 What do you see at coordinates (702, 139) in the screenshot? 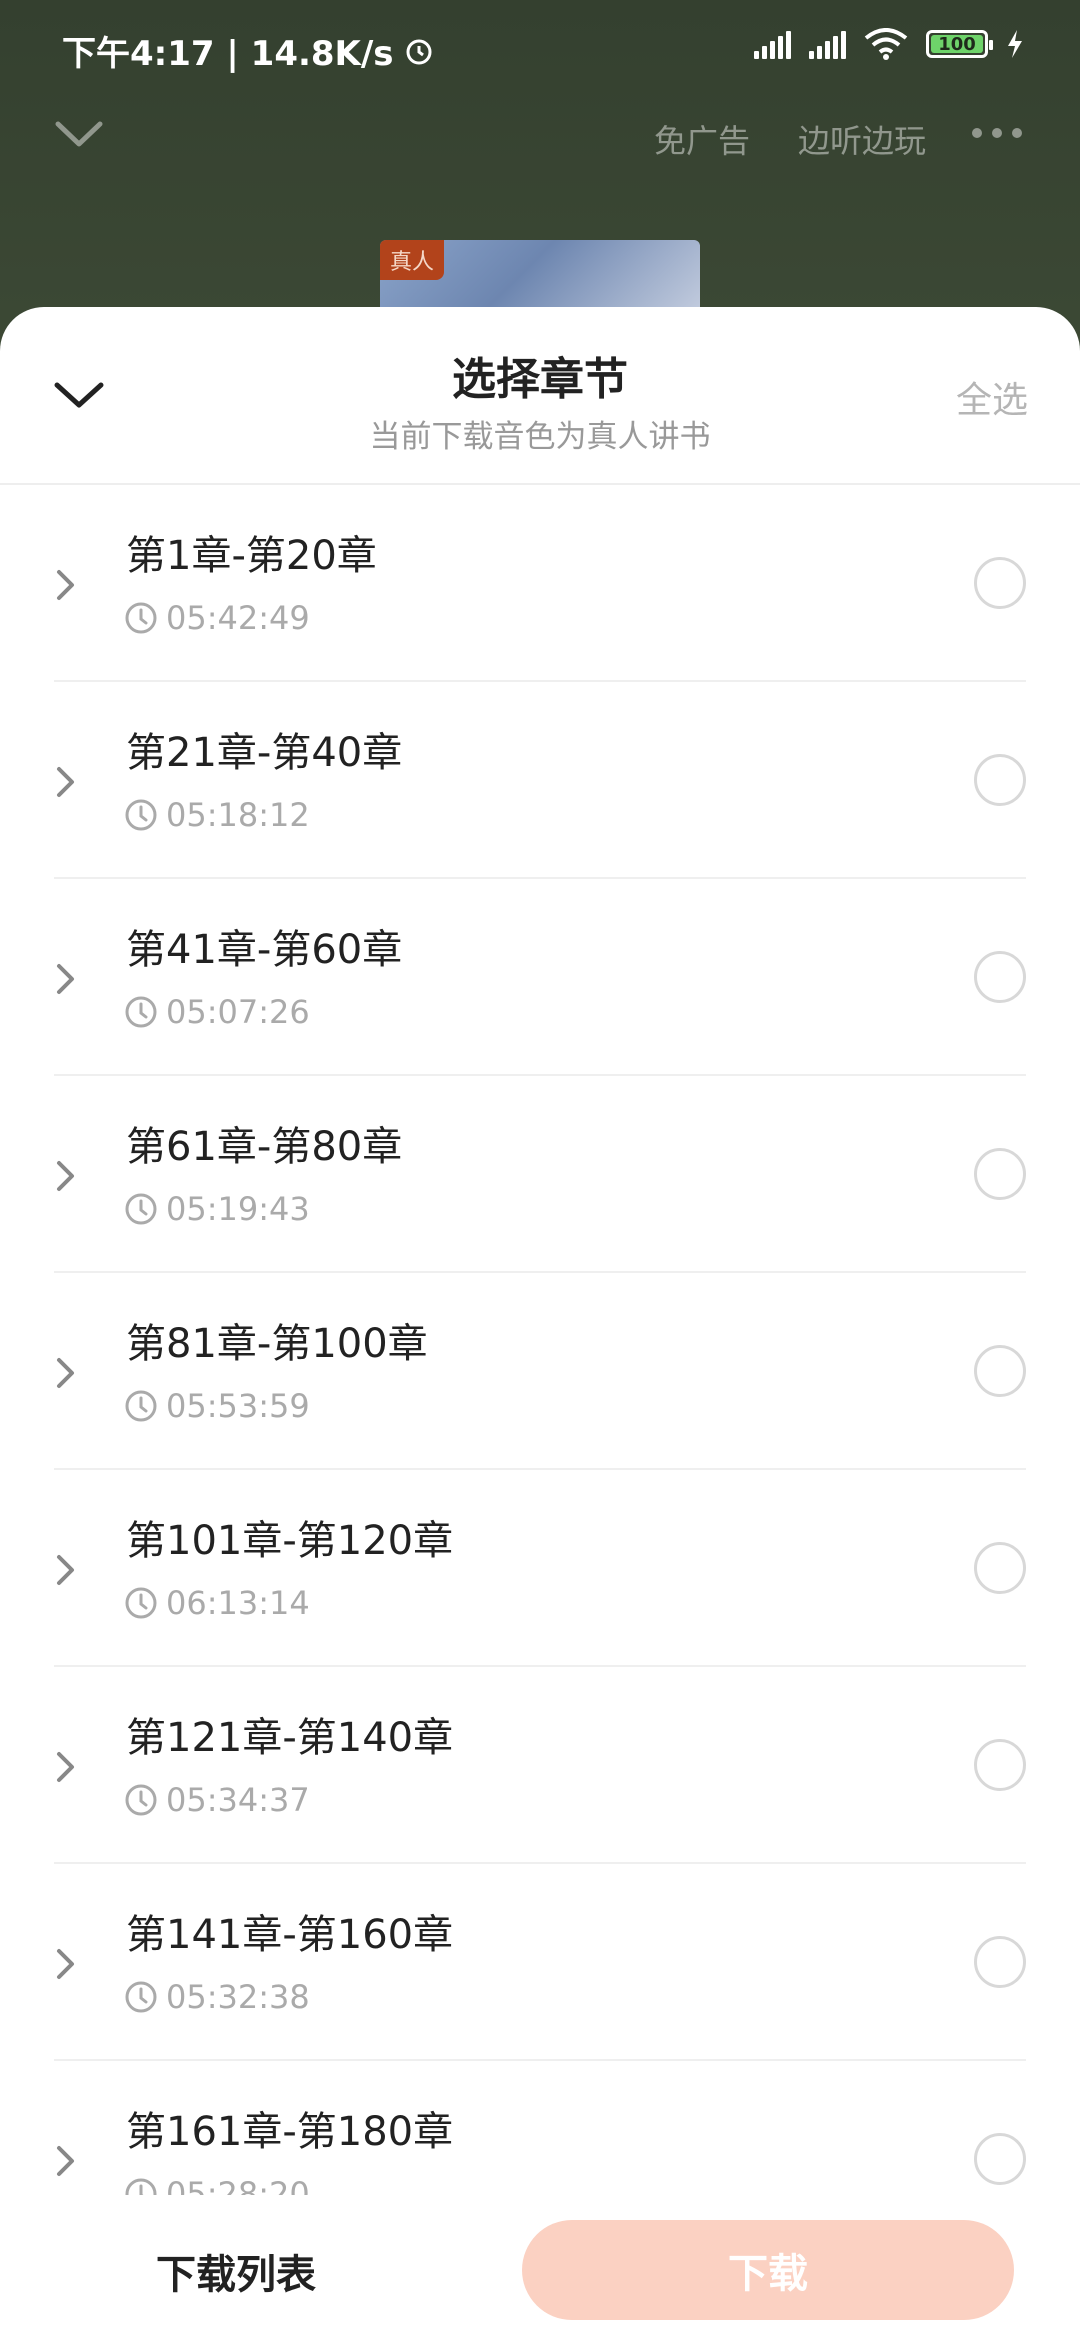
I see `ad-free-button: 免广告` at bounding box center [702, 139].